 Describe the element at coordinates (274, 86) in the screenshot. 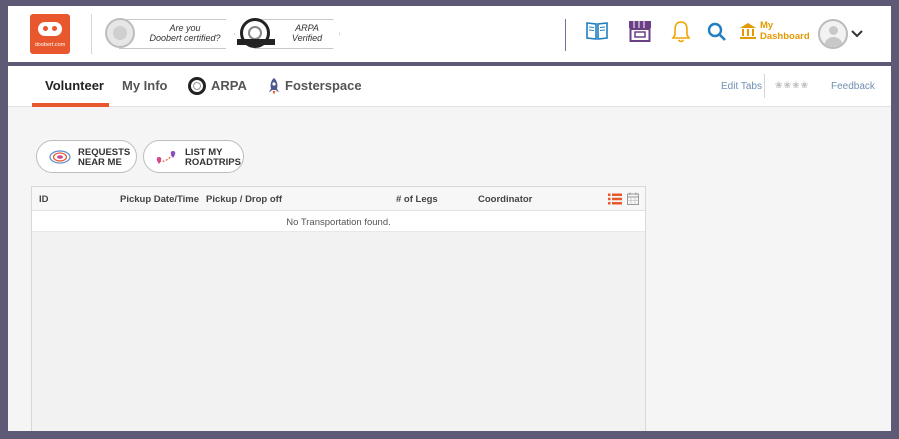

I see `rocket-icon` at that location.